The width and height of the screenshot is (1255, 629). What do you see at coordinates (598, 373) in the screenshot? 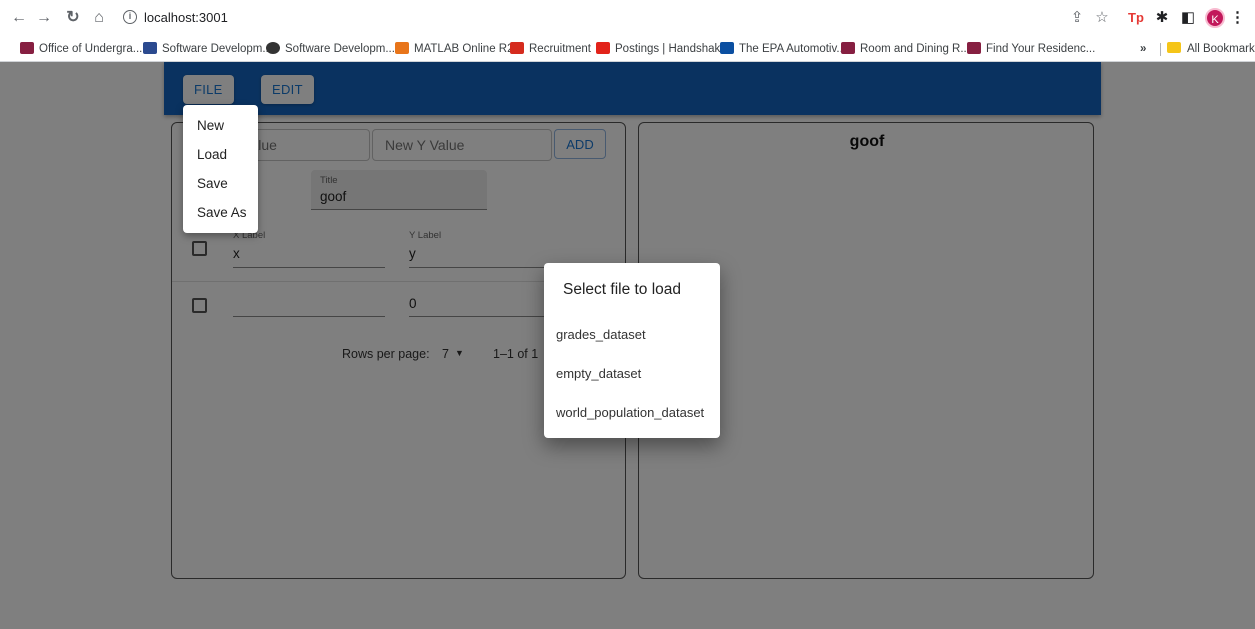
I see `file-option-empty-dataset: empty_dataset` at bounding box center [598, 373].